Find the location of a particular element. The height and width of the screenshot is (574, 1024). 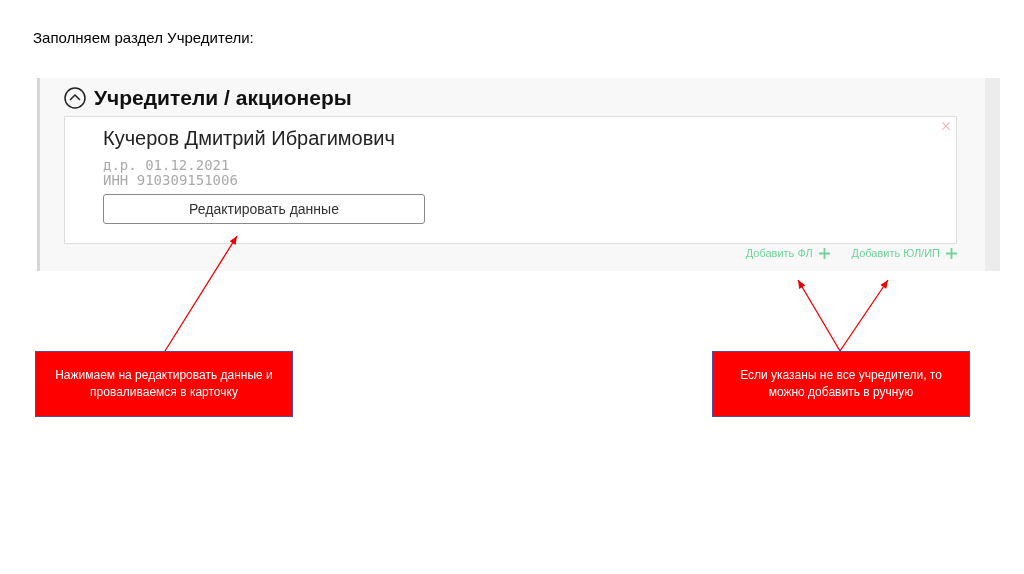

add-link: Добавить ФЛ is located at coordinates (787, 253).